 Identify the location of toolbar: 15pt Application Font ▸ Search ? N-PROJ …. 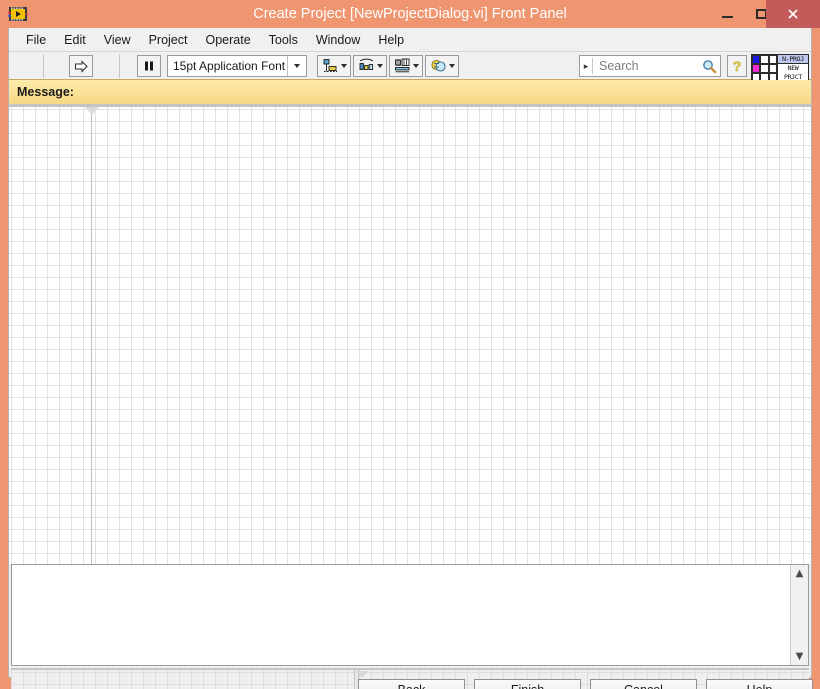
(410, 72).